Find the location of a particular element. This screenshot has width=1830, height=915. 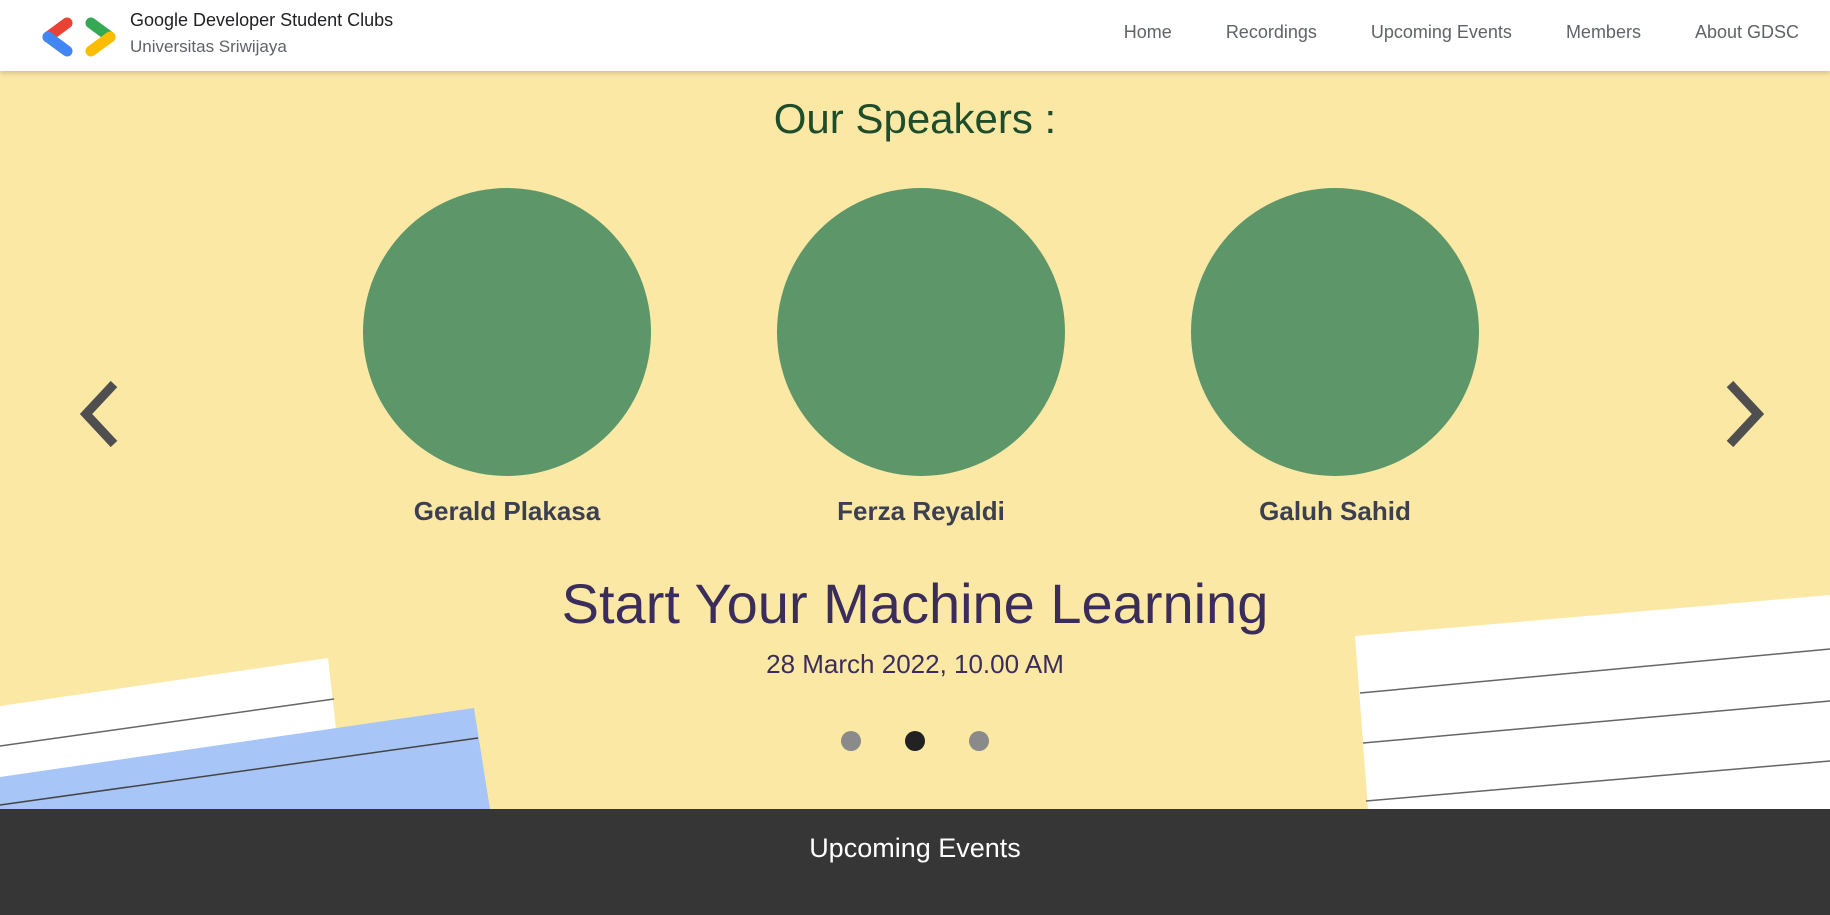

nav-link-about-gdsc: About GDSC is located at coordinates (1747, 32).